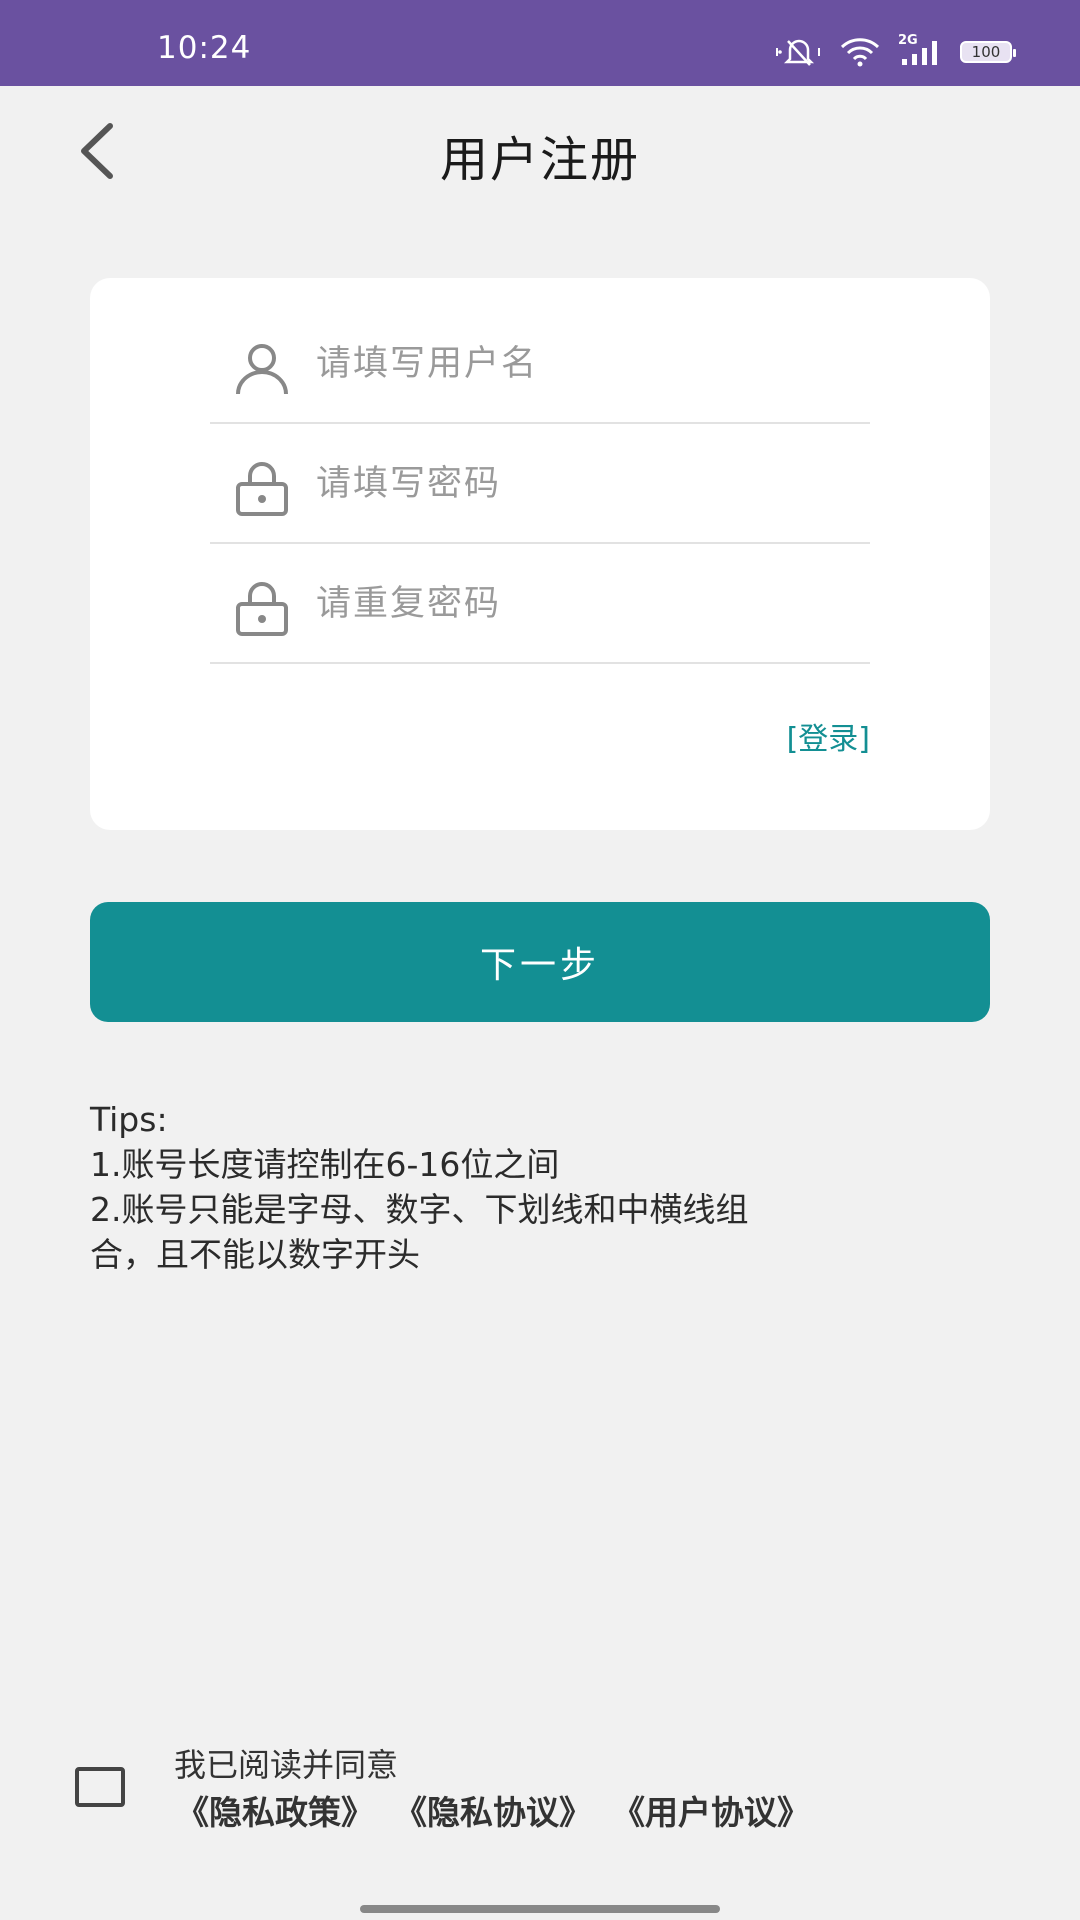 This screenshot has height=1920, width=1080. Describe the element at coordinates (540, 43) in the screenshot. I see `status-bar: 10:24 2G 100` at that location.